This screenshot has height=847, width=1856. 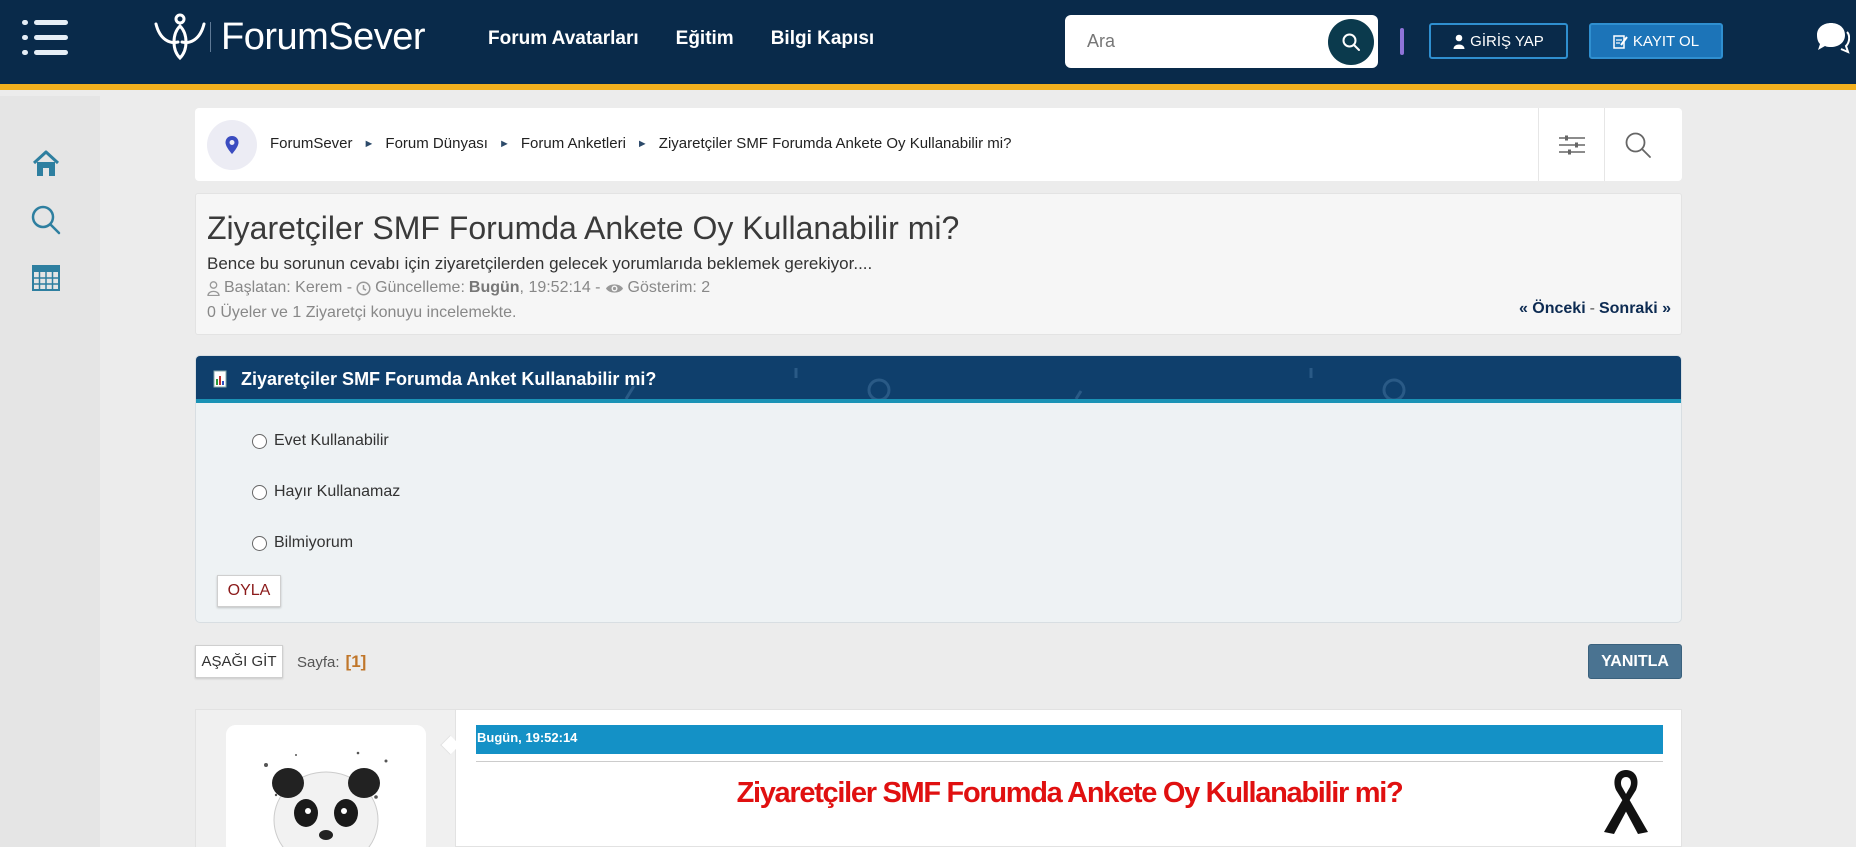 I want to click on poll-option-2-radio, so click(x=259, y=492).